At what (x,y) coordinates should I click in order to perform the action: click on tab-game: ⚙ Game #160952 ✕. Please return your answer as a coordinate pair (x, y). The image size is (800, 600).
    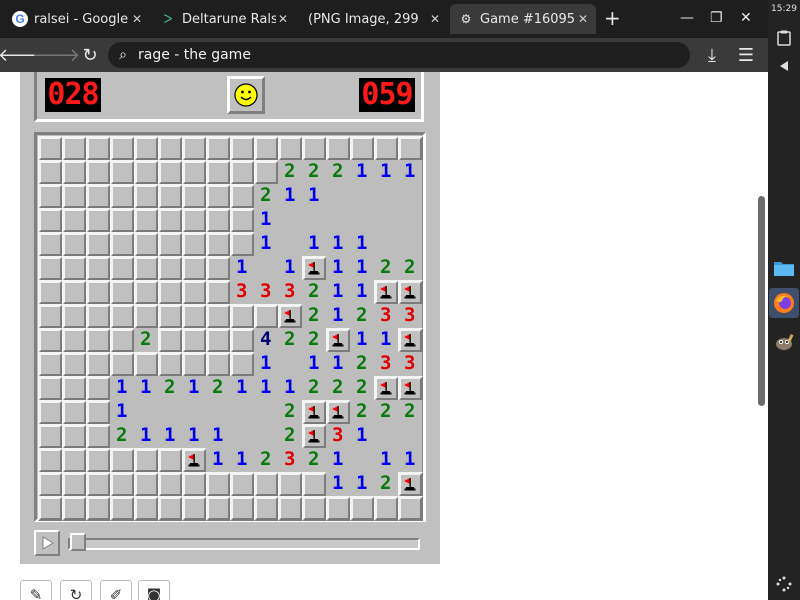
    Looking at the image, I should click on (523, 19).